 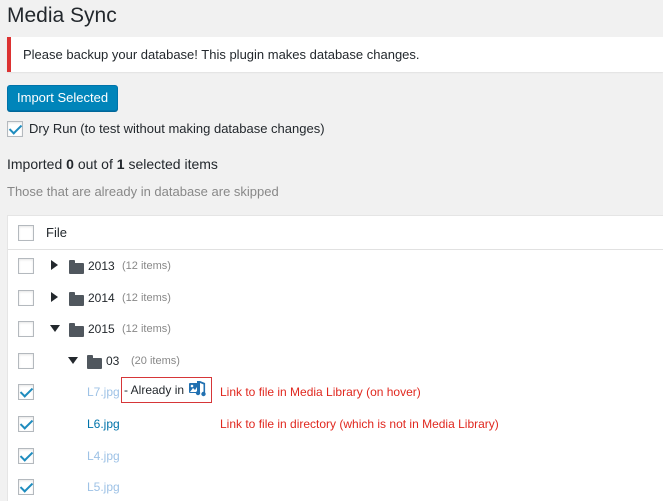 What do you see at coordinates (63, 98) in the screenshot?
I see `import-selected-button: Import Selected` at bounding box center [63, 98].